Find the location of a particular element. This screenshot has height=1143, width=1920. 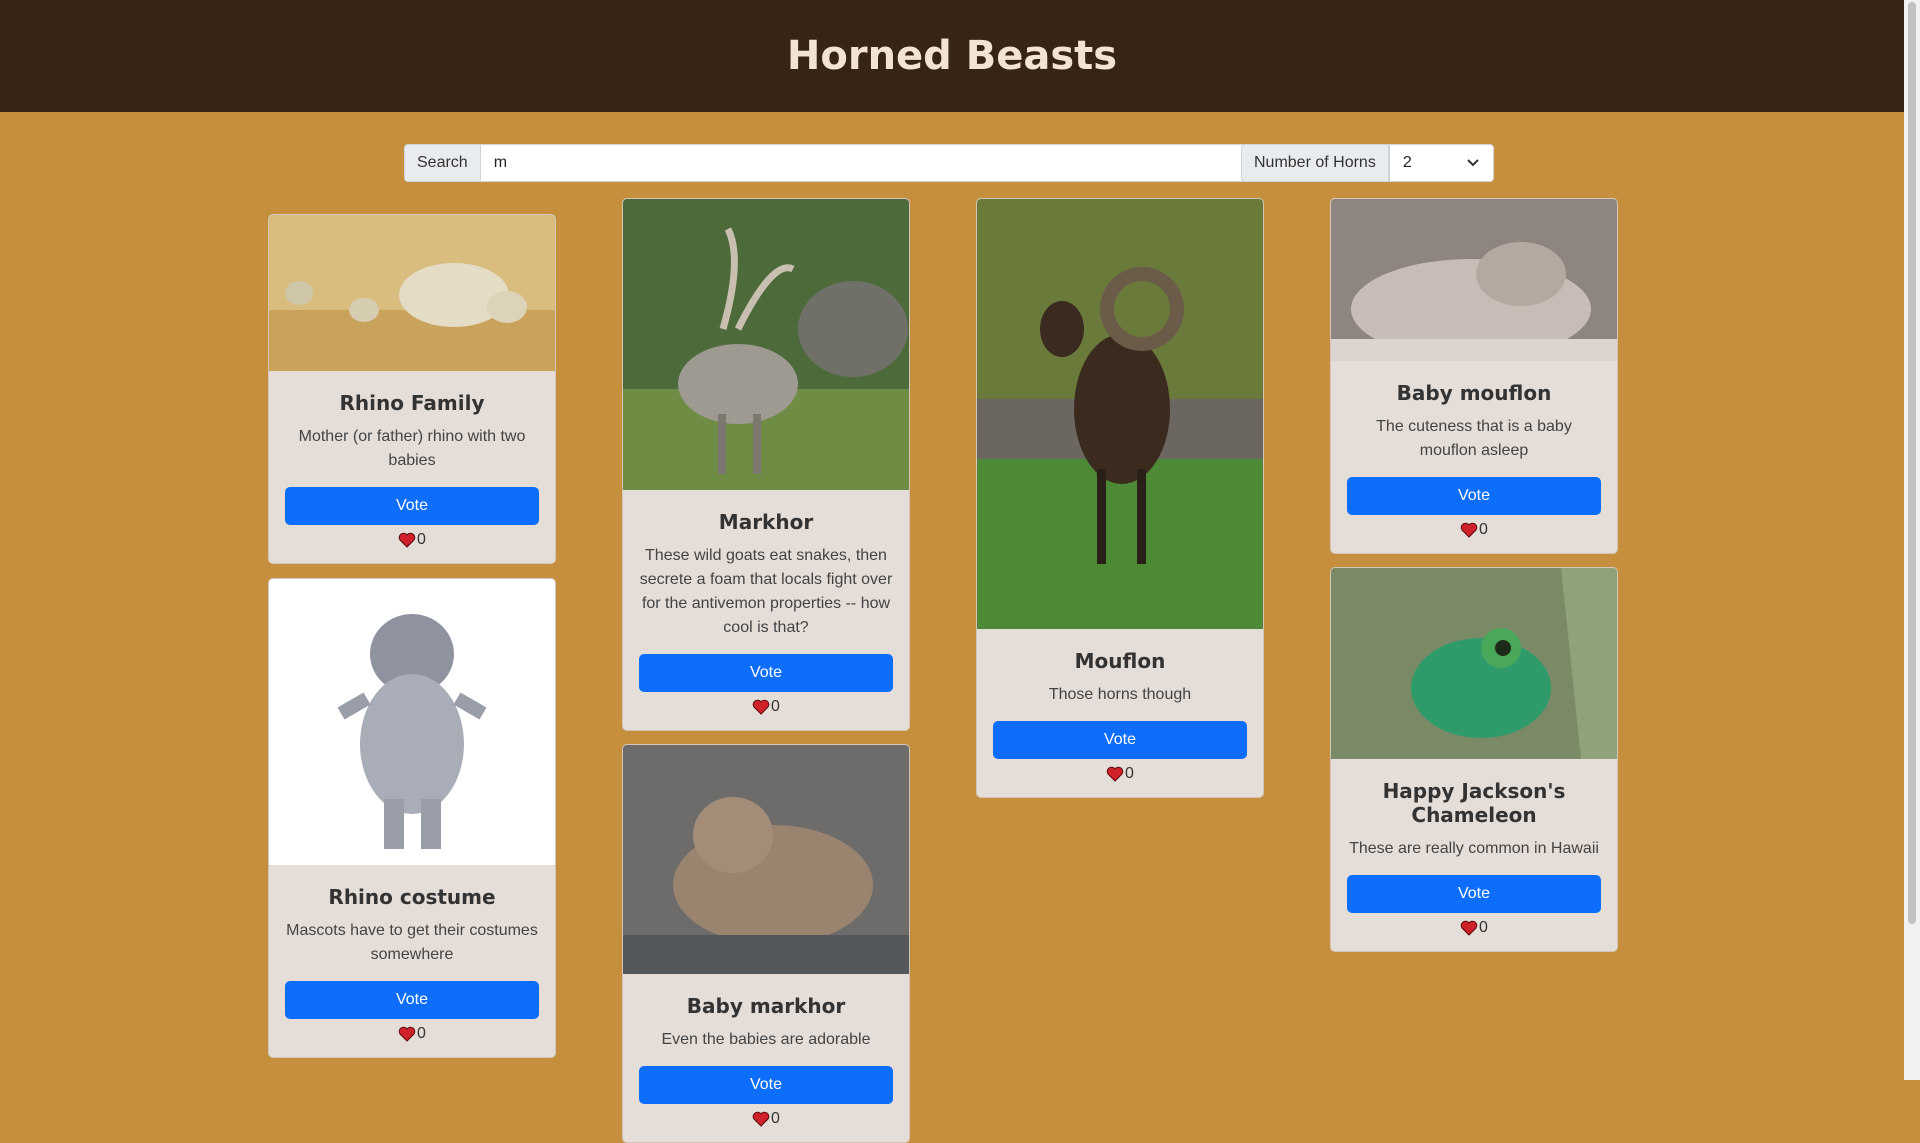

beast-title: Rhino Family is located at coordinates (412, 403).